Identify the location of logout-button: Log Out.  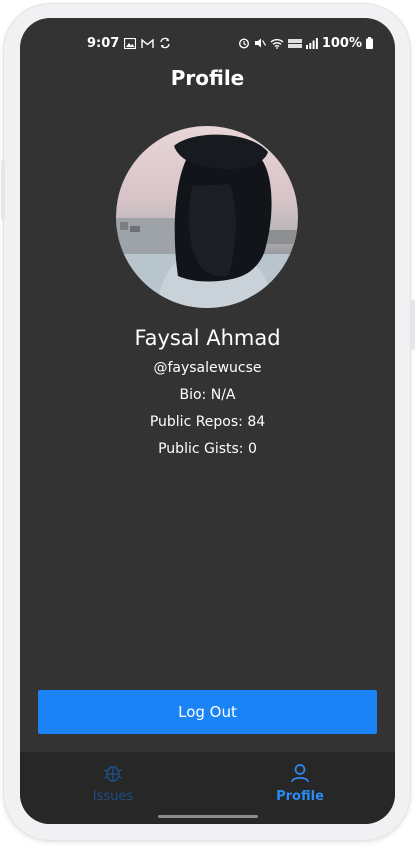
(207, 712).